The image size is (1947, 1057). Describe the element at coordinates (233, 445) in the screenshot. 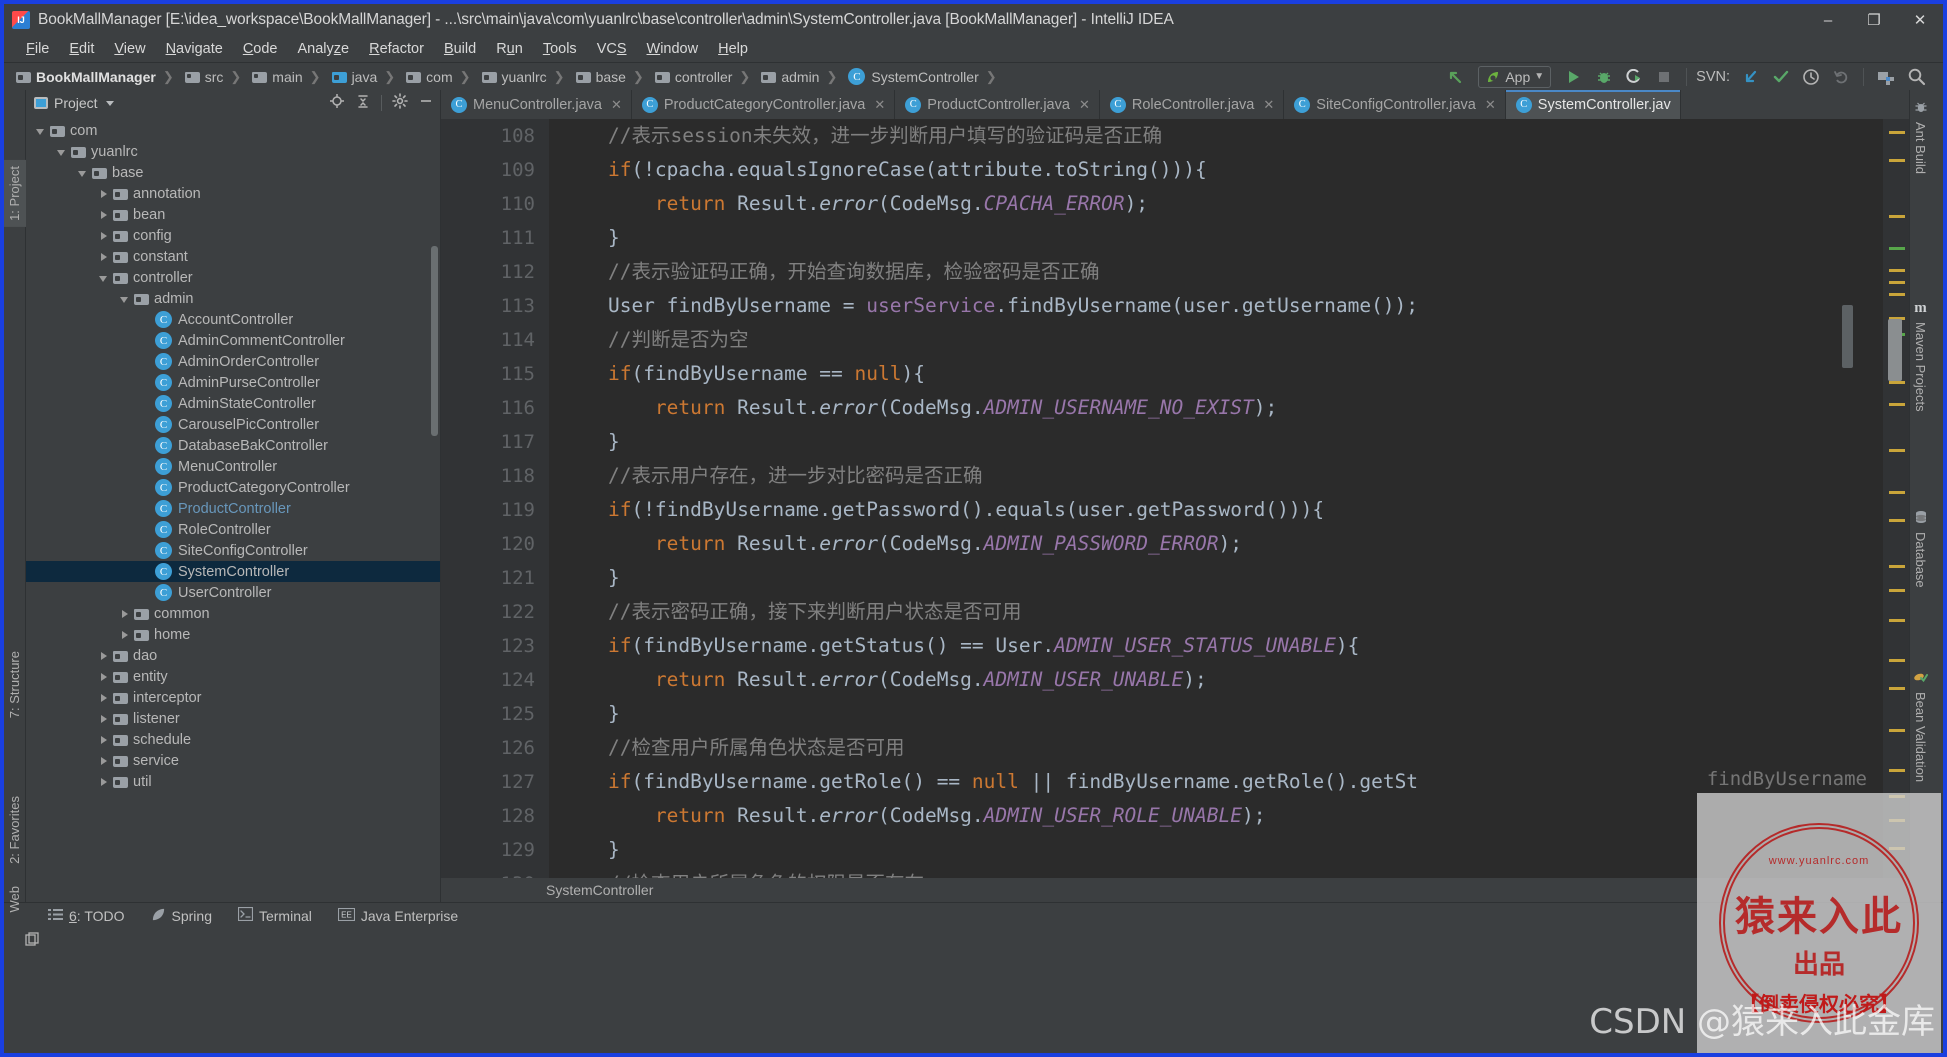

I see `tree-node-databasebakcontroller: C DatabaseBakController` at that location.